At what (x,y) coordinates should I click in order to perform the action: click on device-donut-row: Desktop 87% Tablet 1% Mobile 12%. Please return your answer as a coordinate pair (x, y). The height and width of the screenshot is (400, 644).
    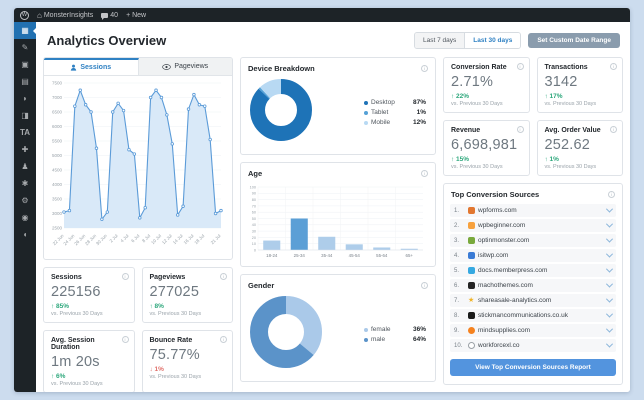
    Looking at the image, I should click on (338, 115).